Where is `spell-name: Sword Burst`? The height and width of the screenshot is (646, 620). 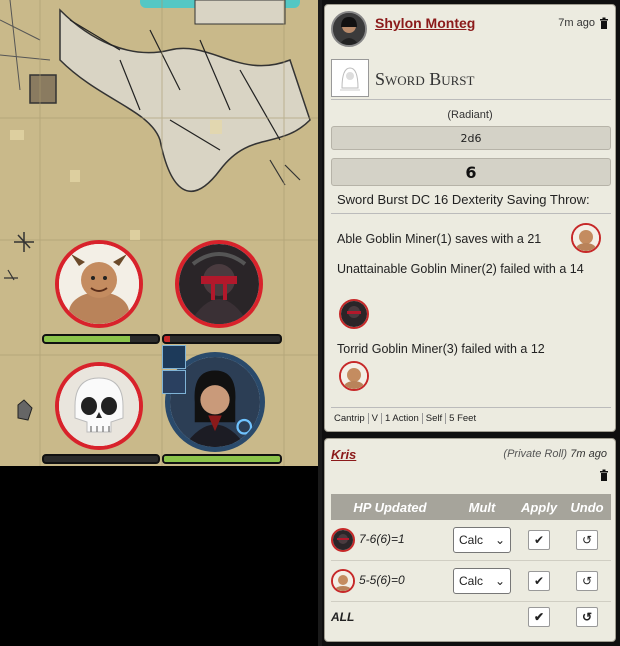 spell-name: Sword Burst is located at coordinates (425, 79).